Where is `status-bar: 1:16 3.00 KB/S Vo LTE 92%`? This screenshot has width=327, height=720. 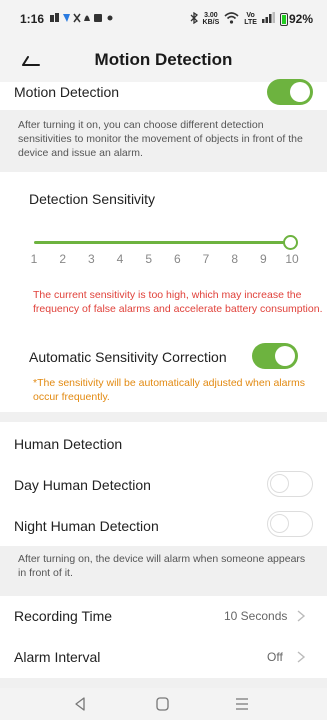
status-bar: 1:16 3.00 KB/S Vo LTE 92% is located at coordinates (163, 19).